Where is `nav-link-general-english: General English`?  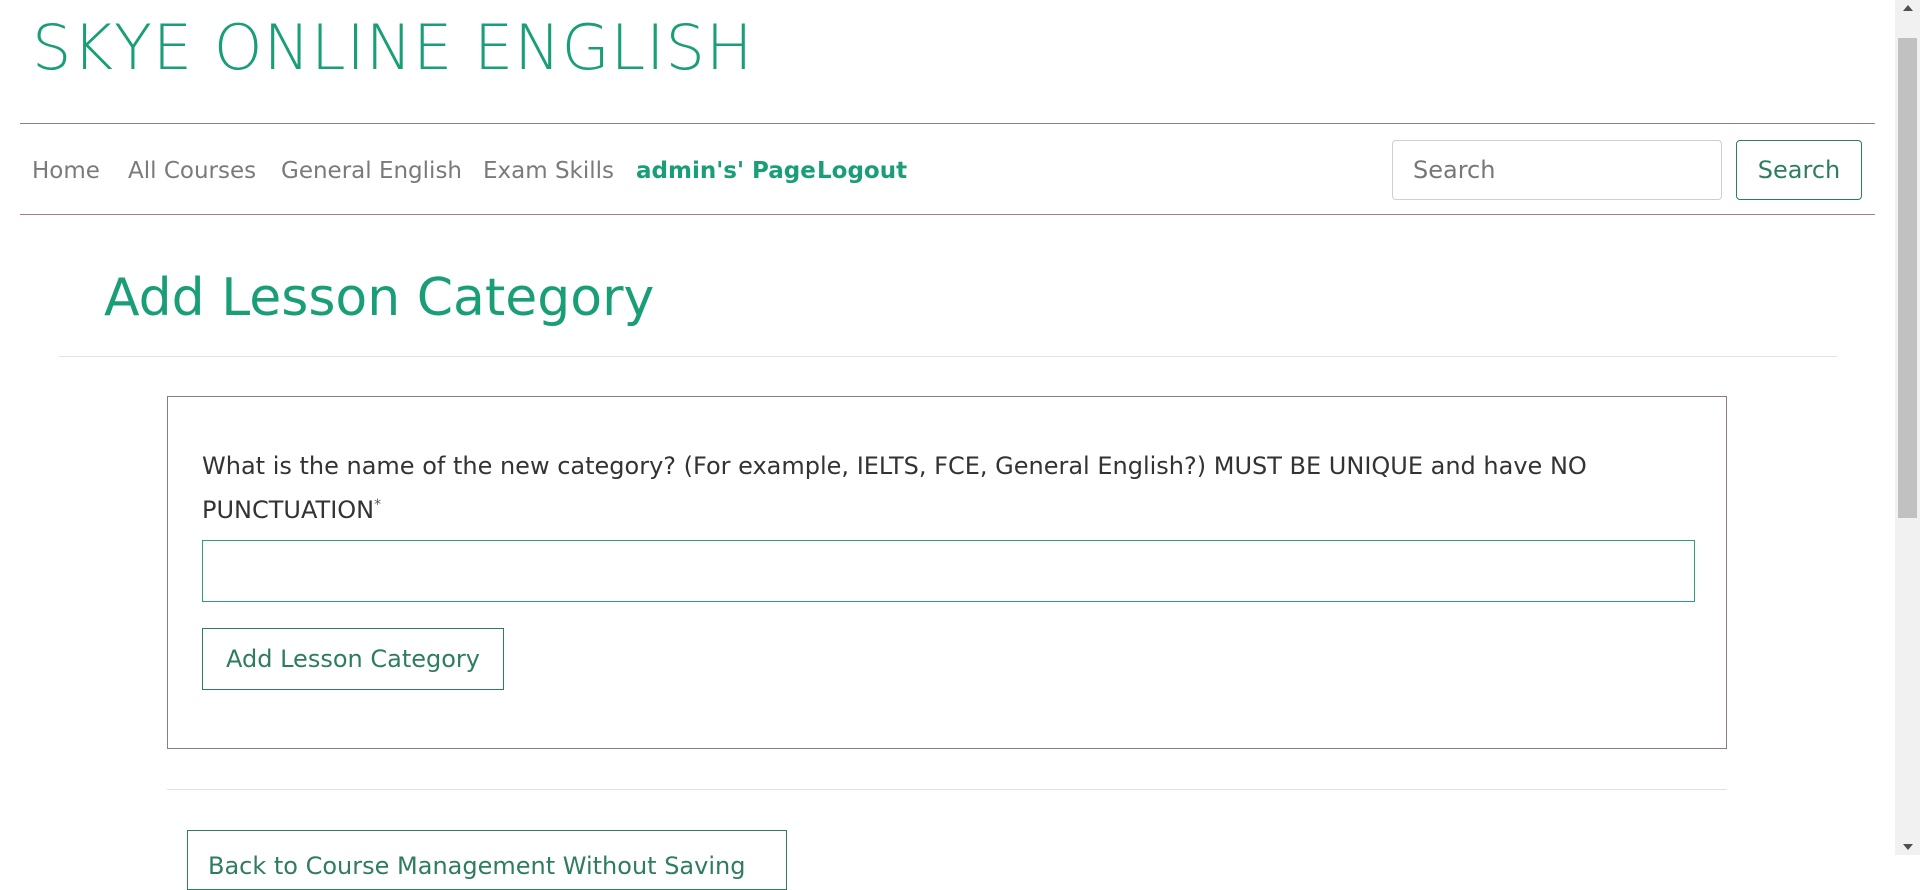
nav-link-general-english: General English is located at coordinates (371, 171).